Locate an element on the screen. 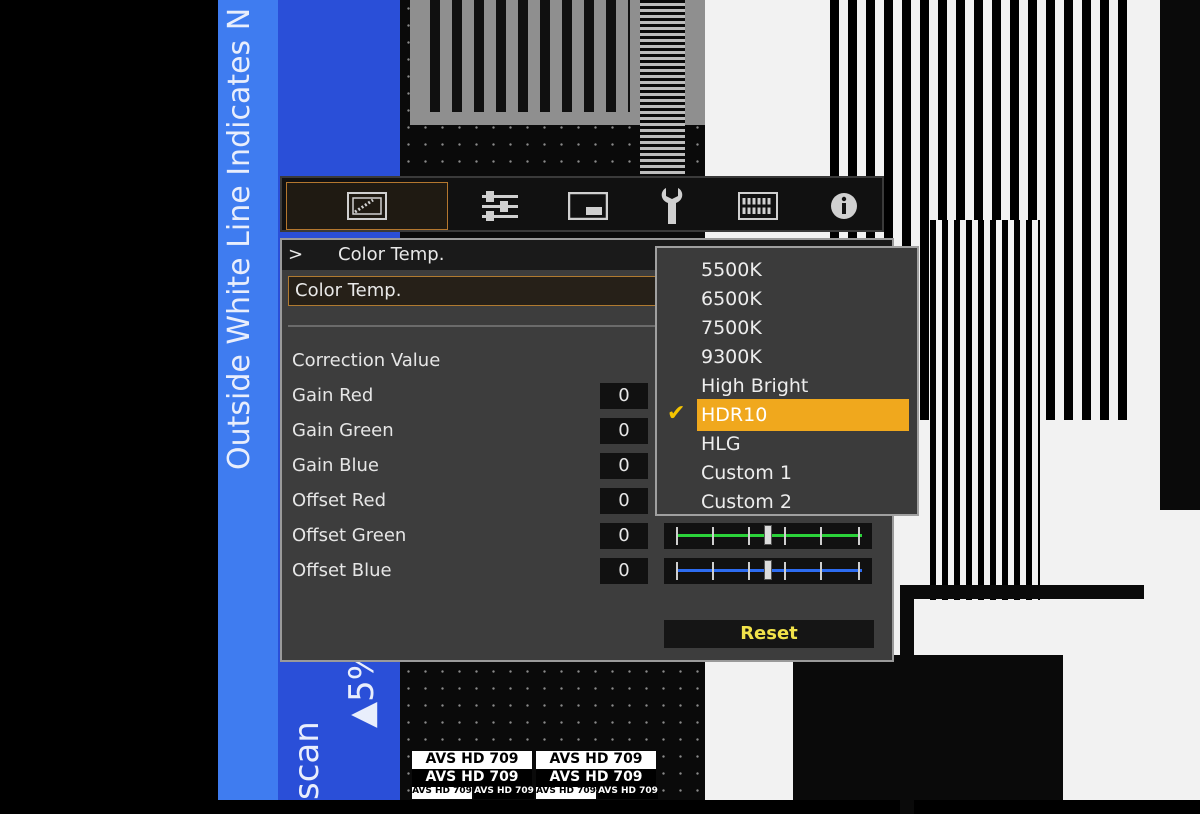 The height and width of the screenshot is (814, 1200). menu-tab-bar is located at coordinates (582, 204).